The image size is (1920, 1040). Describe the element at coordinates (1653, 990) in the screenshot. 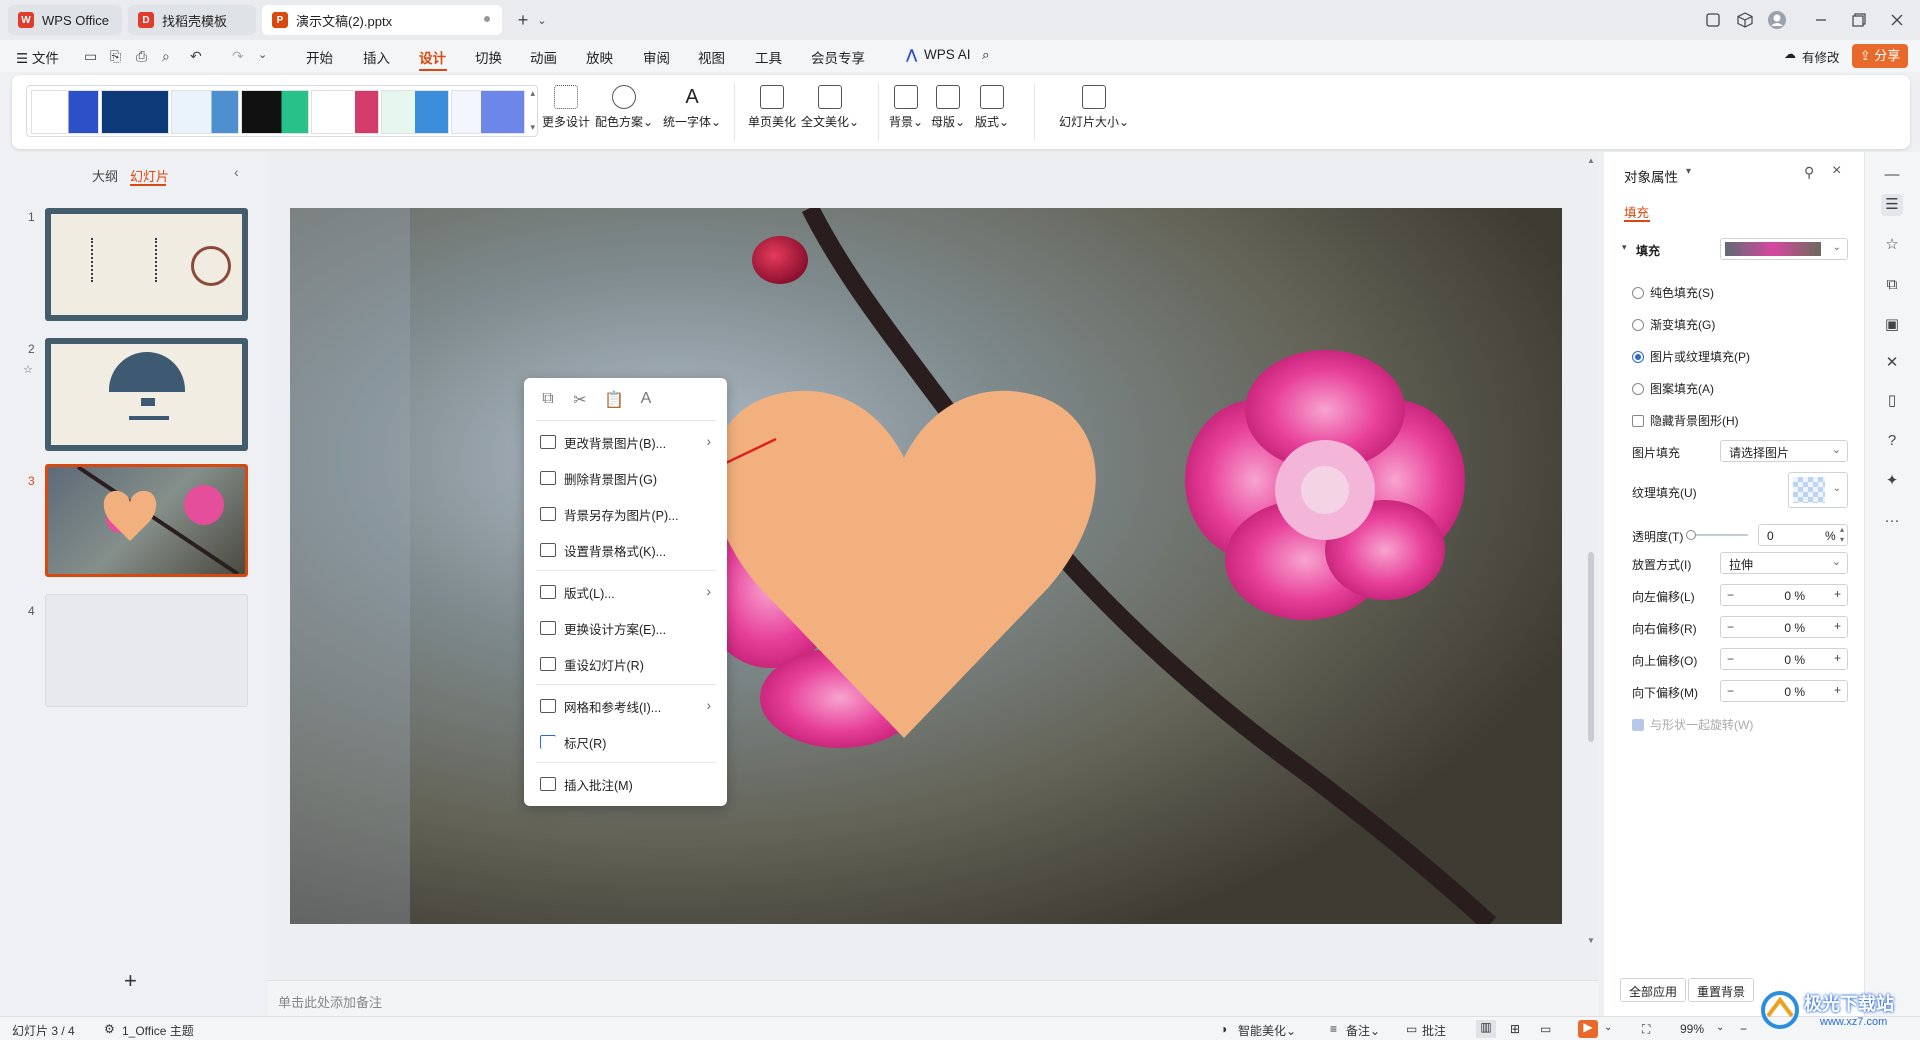

I see `apply-all-button: 全部应用` at that location.